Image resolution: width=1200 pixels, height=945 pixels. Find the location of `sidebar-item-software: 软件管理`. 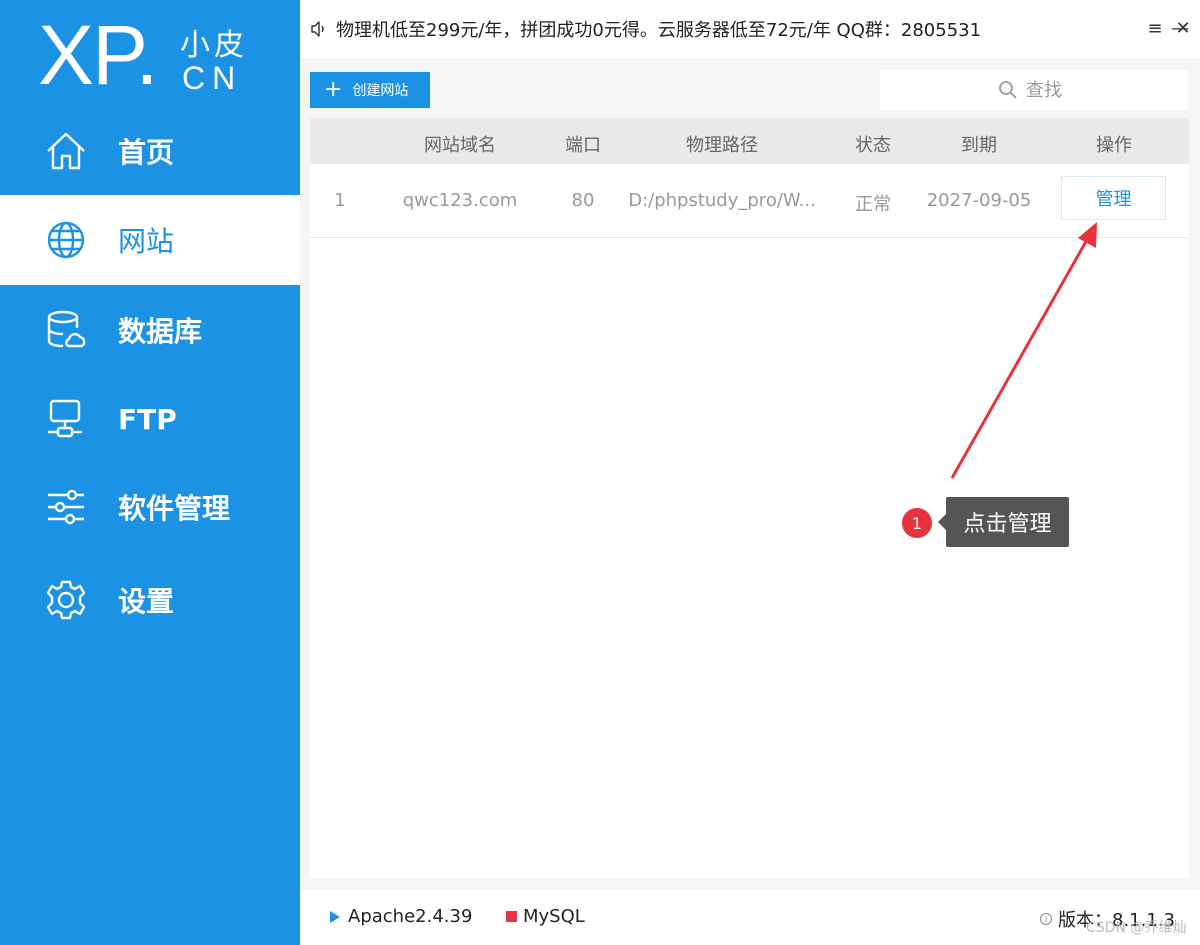

sidebar-item-software: 软件管理 is located at coordinates (150, 507).